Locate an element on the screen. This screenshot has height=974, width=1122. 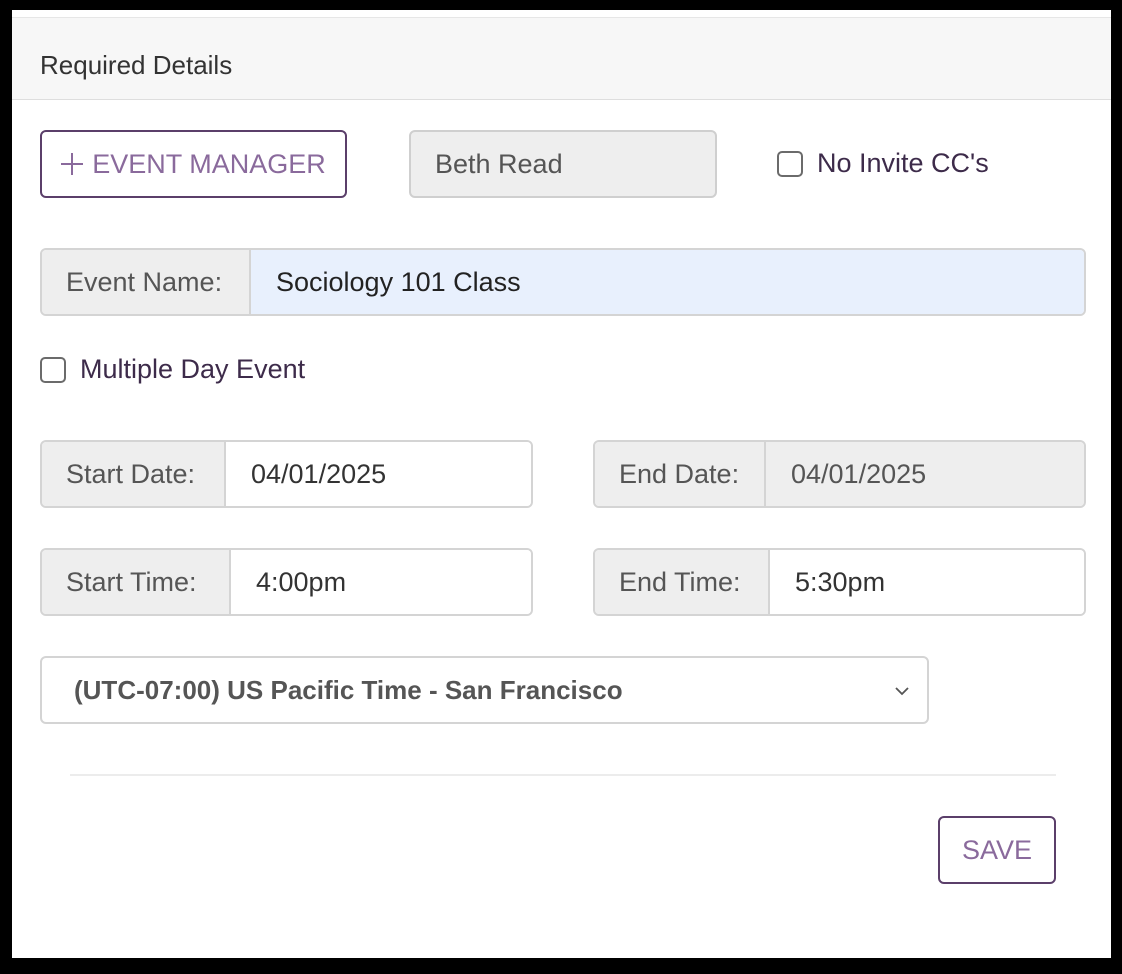
divider is located at coordinates (563, 775).